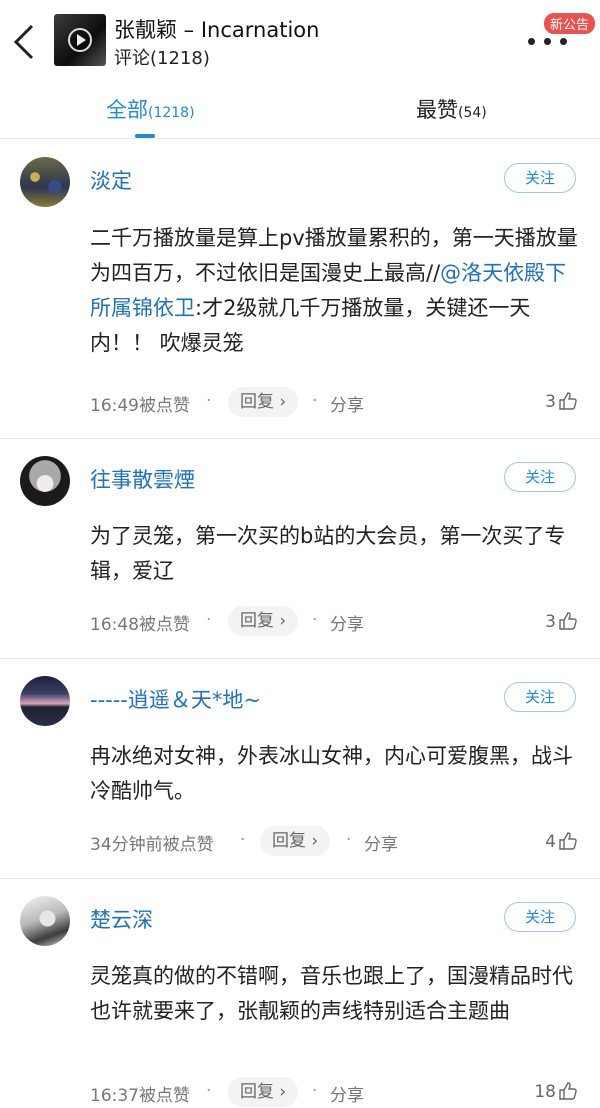 Image resolution: width=600 pixels, height=1108 pixels. Describe the element at coordinates (121, 919) in the screenshot. I see `username: 楚云深` at that location.